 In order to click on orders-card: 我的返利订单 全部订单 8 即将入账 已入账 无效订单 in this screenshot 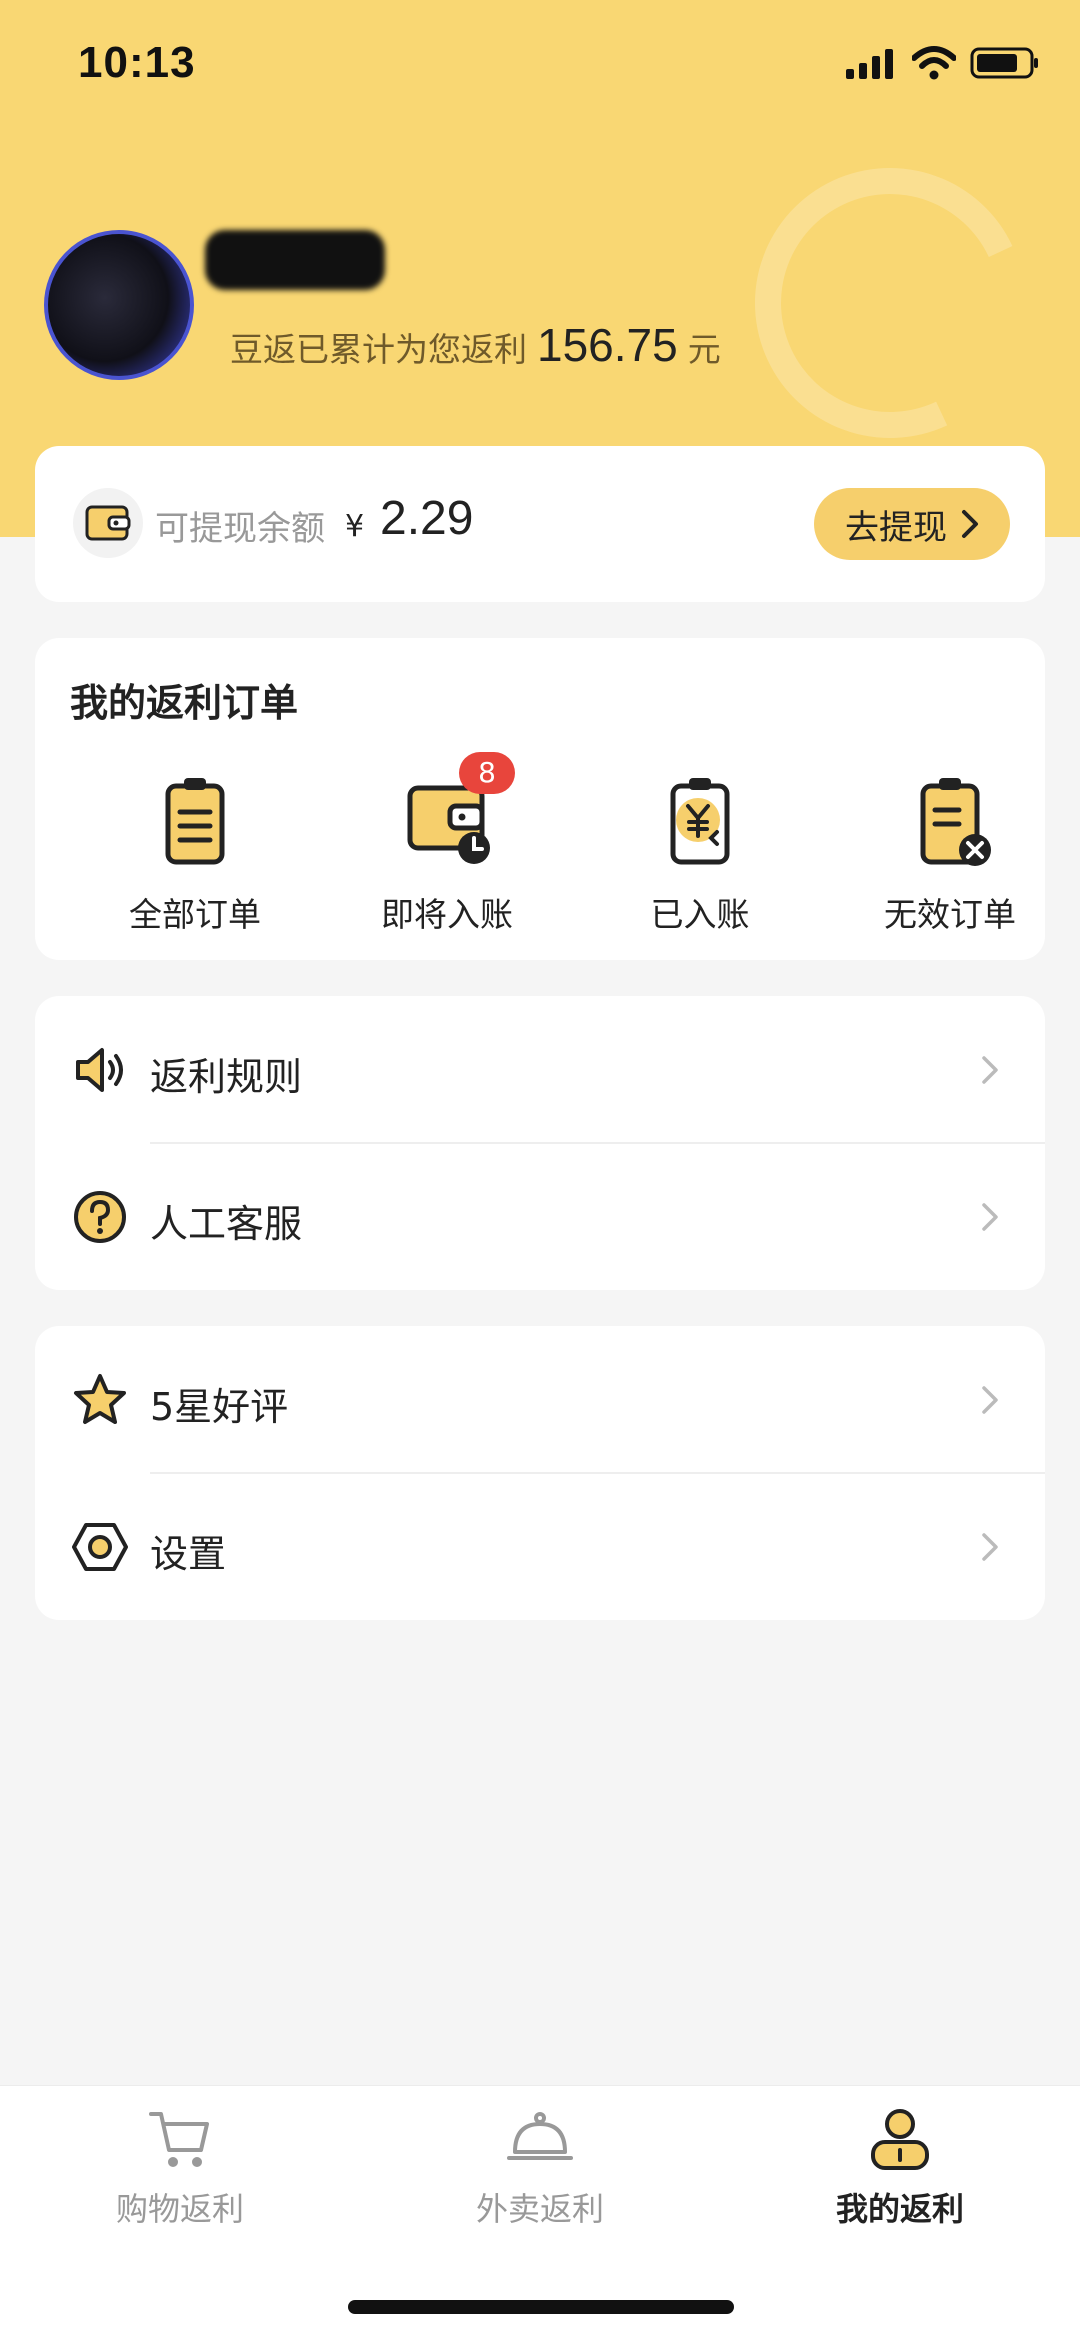, I will do `click(540, 799)`.